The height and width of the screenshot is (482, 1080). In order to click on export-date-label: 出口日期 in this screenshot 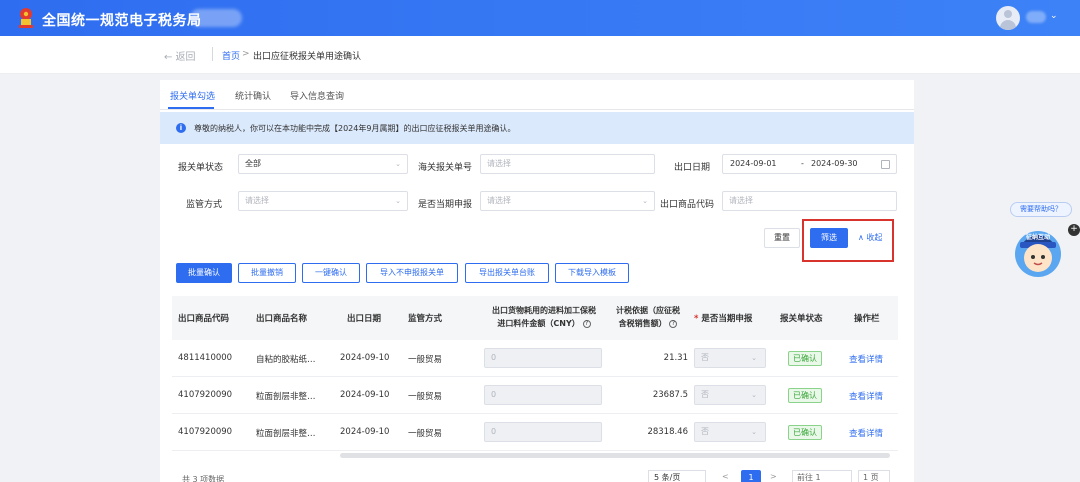, I will do `click(692, 168)`.